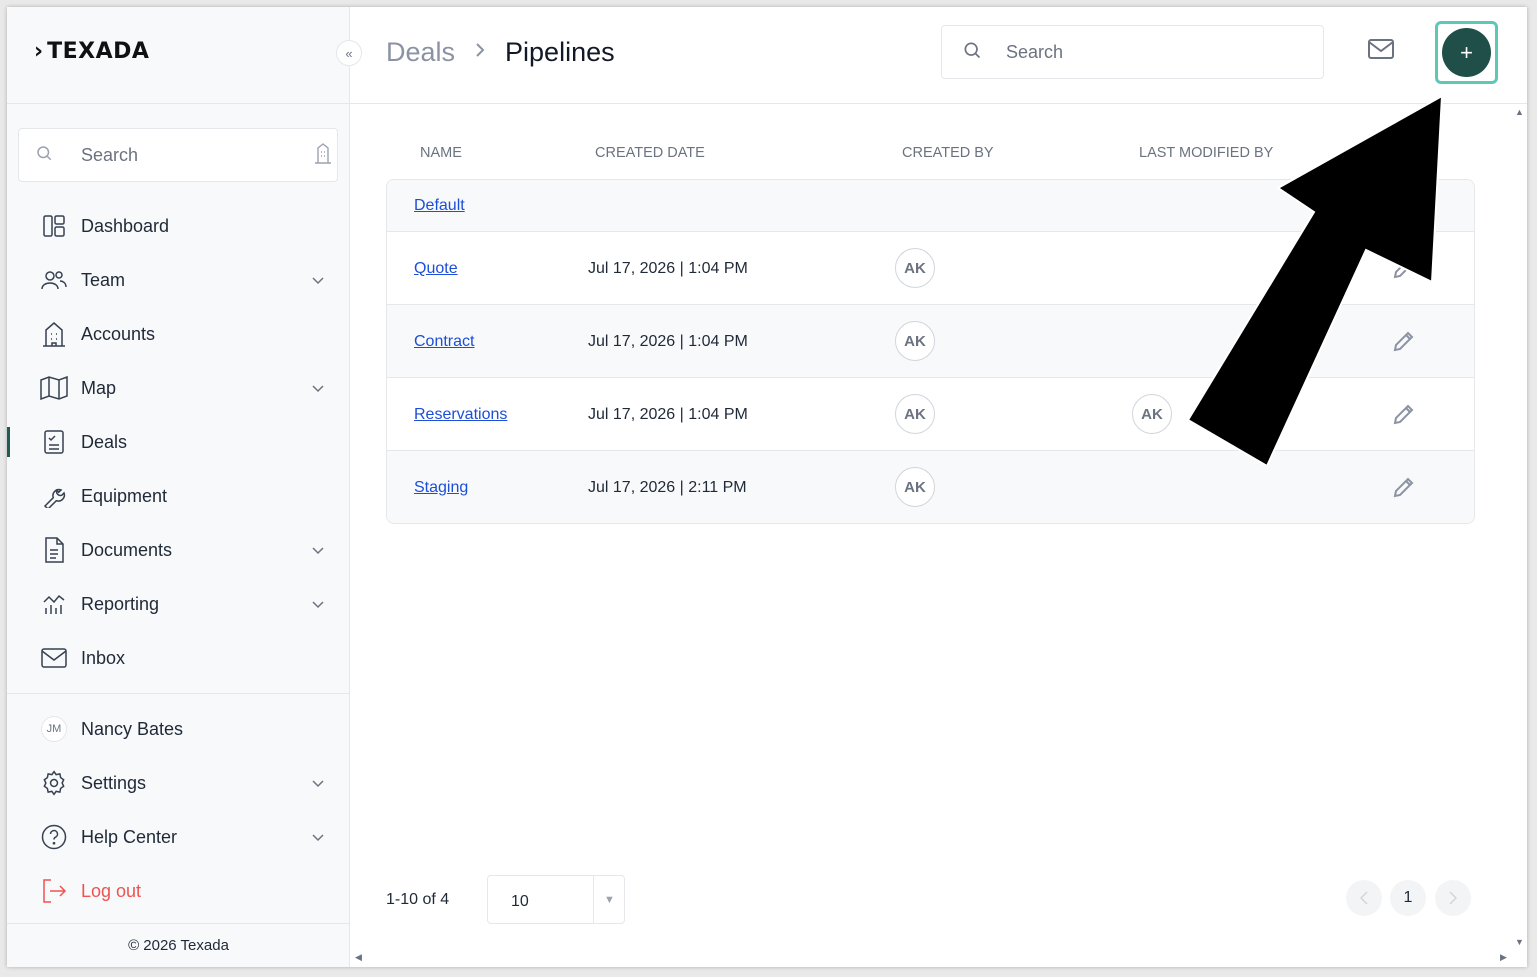 The height and width of the screenshot is (977, 1537). What do you see at coordinates (1364, 898) in the screenshot?
I see `prev-page-button` at bounding box center [1364, 898].